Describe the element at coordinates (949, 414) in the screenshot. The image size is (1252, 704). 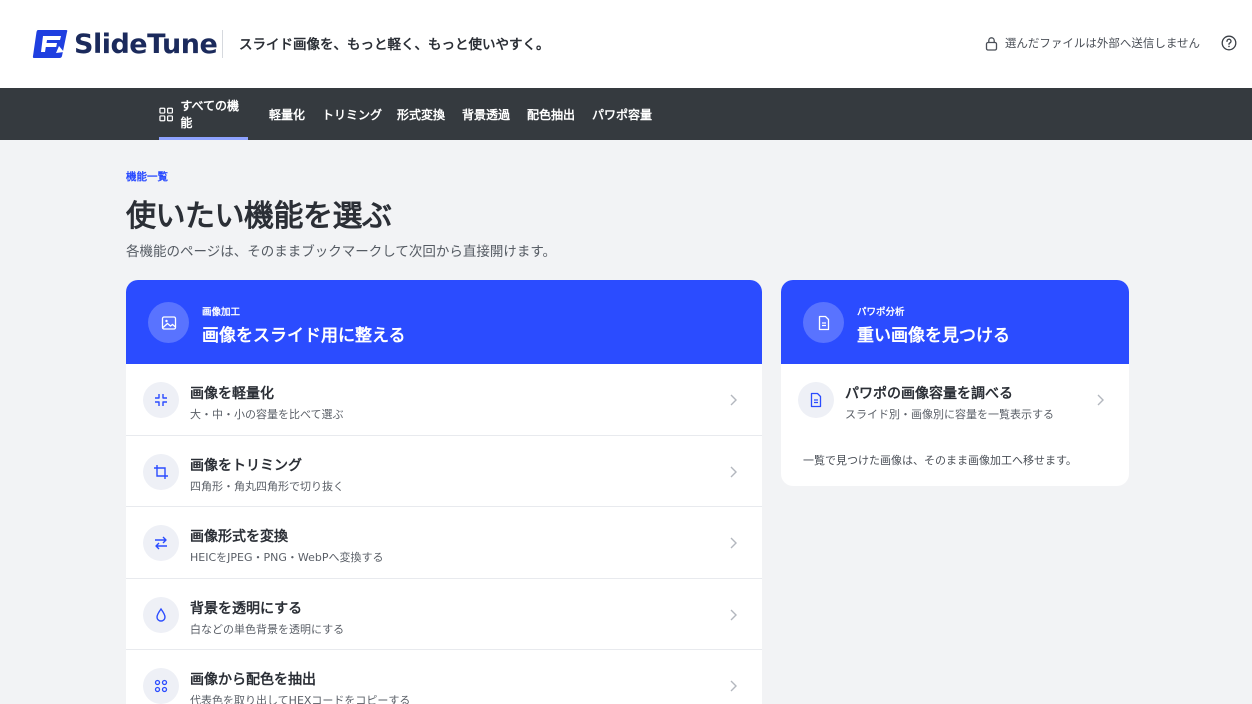
I see `feature-description: スライド別・画像別に容量を一覧表示する` at that location.